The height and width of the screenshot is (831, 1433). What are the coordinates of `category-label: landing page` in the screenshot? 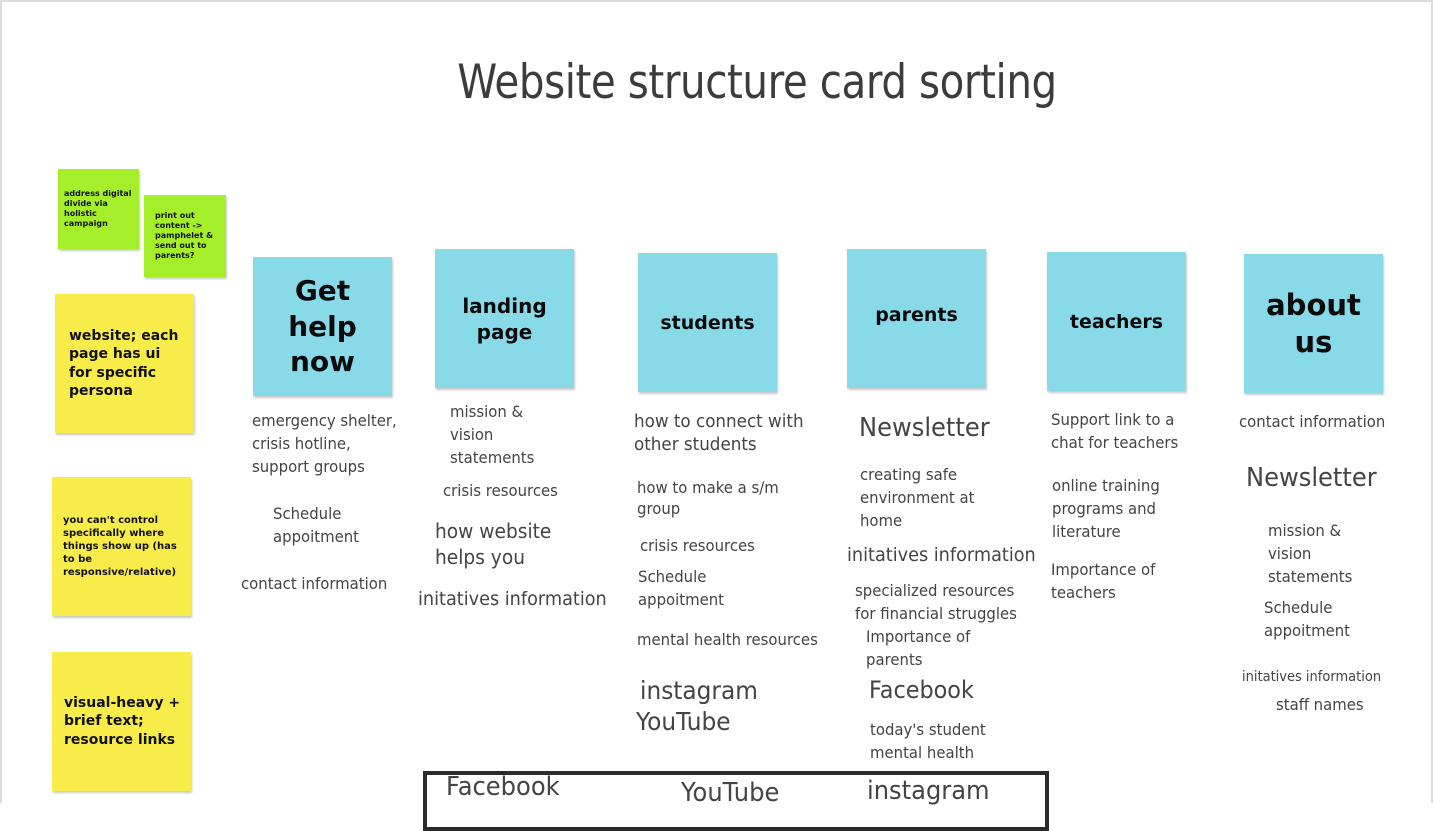 It's located at (504, 318).